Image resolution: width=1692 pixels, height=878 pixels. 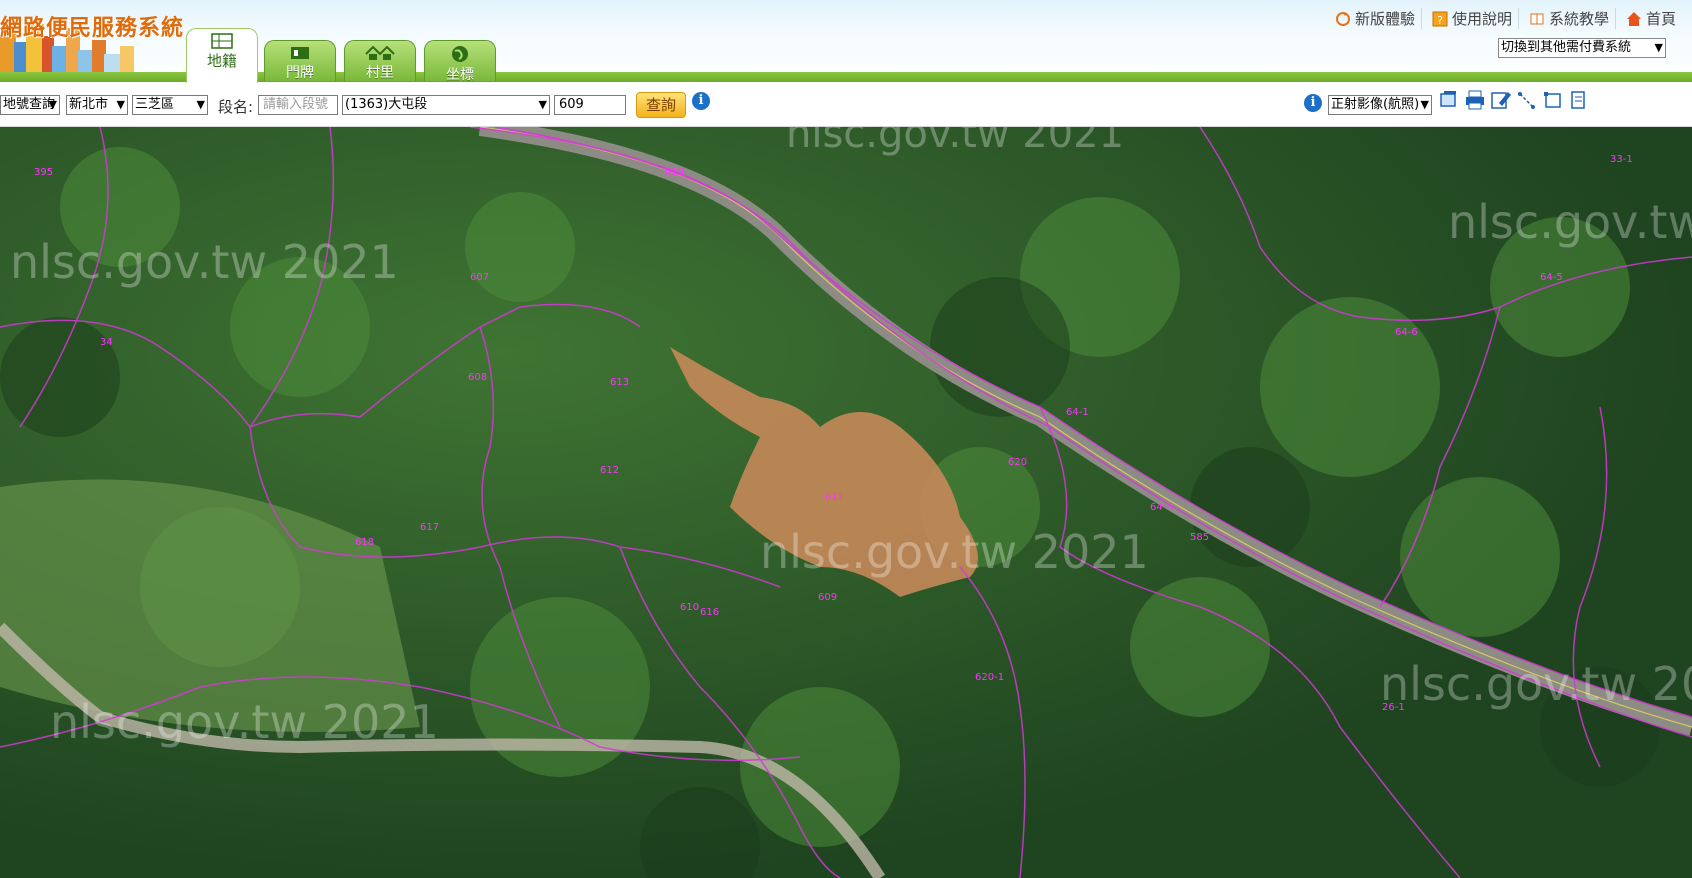 What do you see at coordinates (446, 105) in the screenshot?
I see `section-select: (1363)大屯段 ▼` at bounding box center [446, 105].